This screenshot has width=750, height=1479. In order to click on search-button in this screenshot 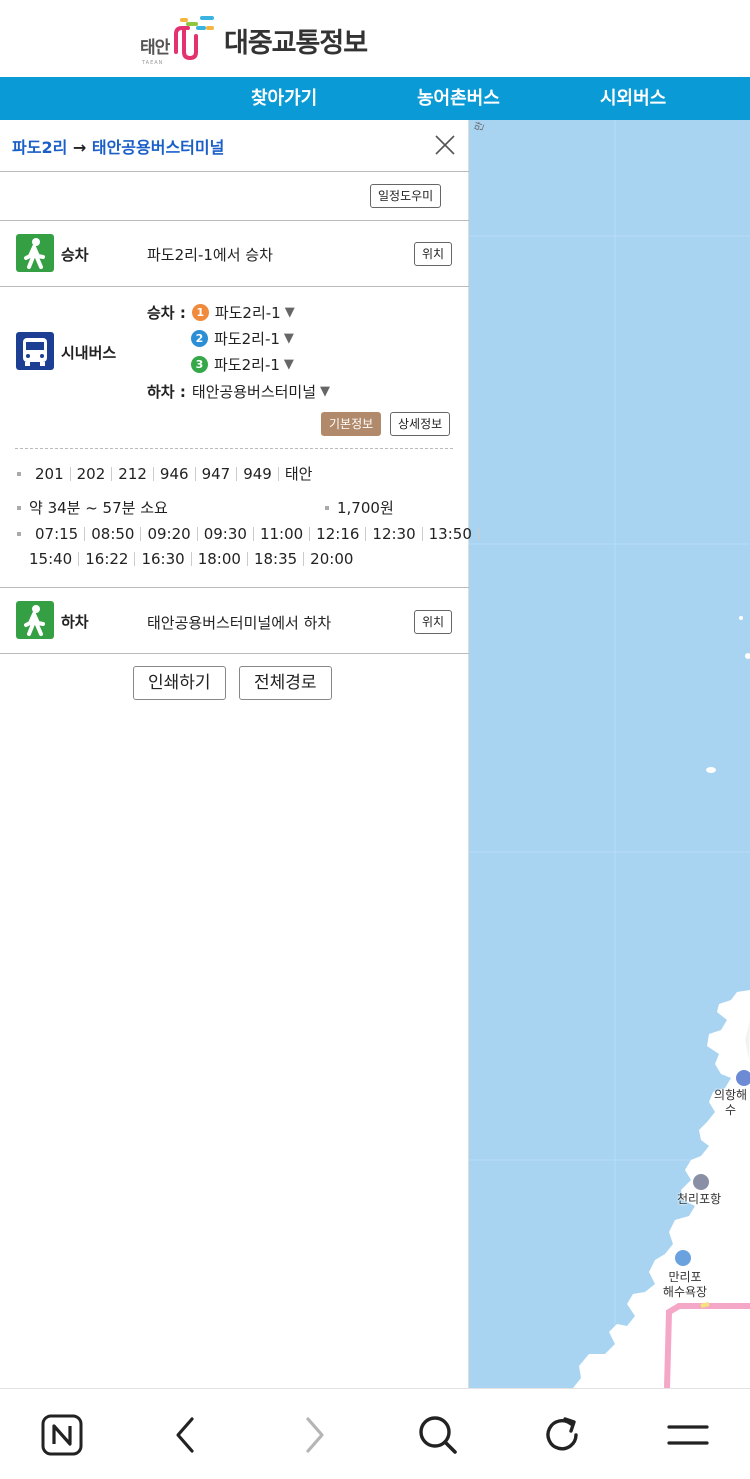, I will do `click(438, 1435)`.